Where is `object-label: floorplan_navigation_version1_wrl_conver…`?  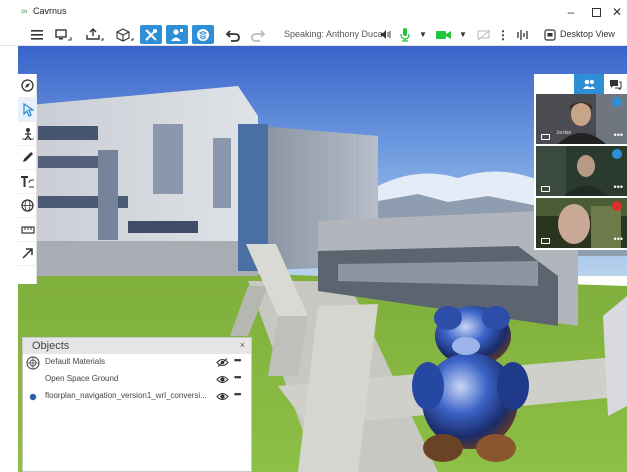
object-label: floorplan_navigation_version1_wrl_conver… is located at coordinates (126, 395).